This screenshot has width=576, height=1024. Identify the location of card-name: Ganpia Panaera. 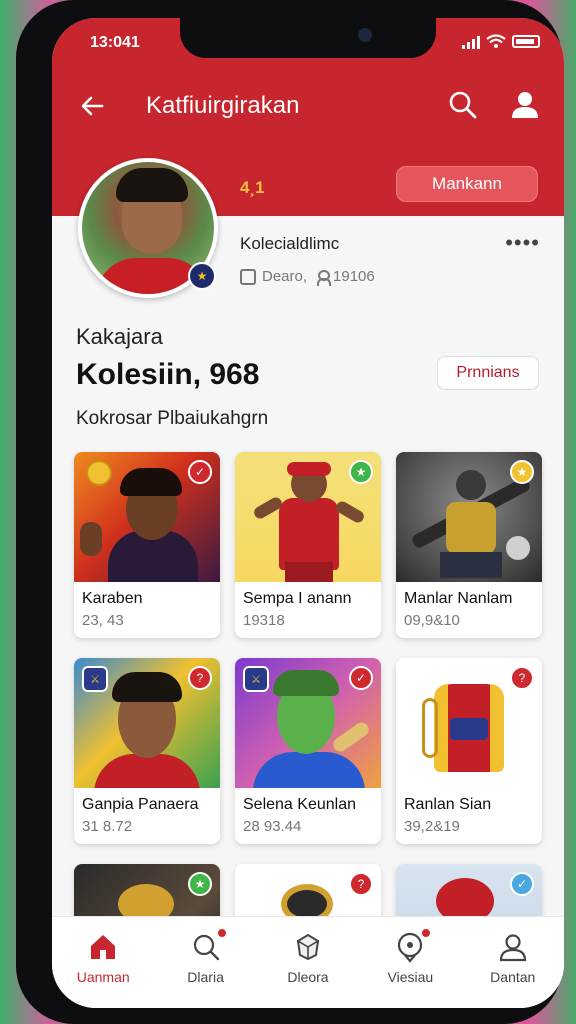
(140, 804).